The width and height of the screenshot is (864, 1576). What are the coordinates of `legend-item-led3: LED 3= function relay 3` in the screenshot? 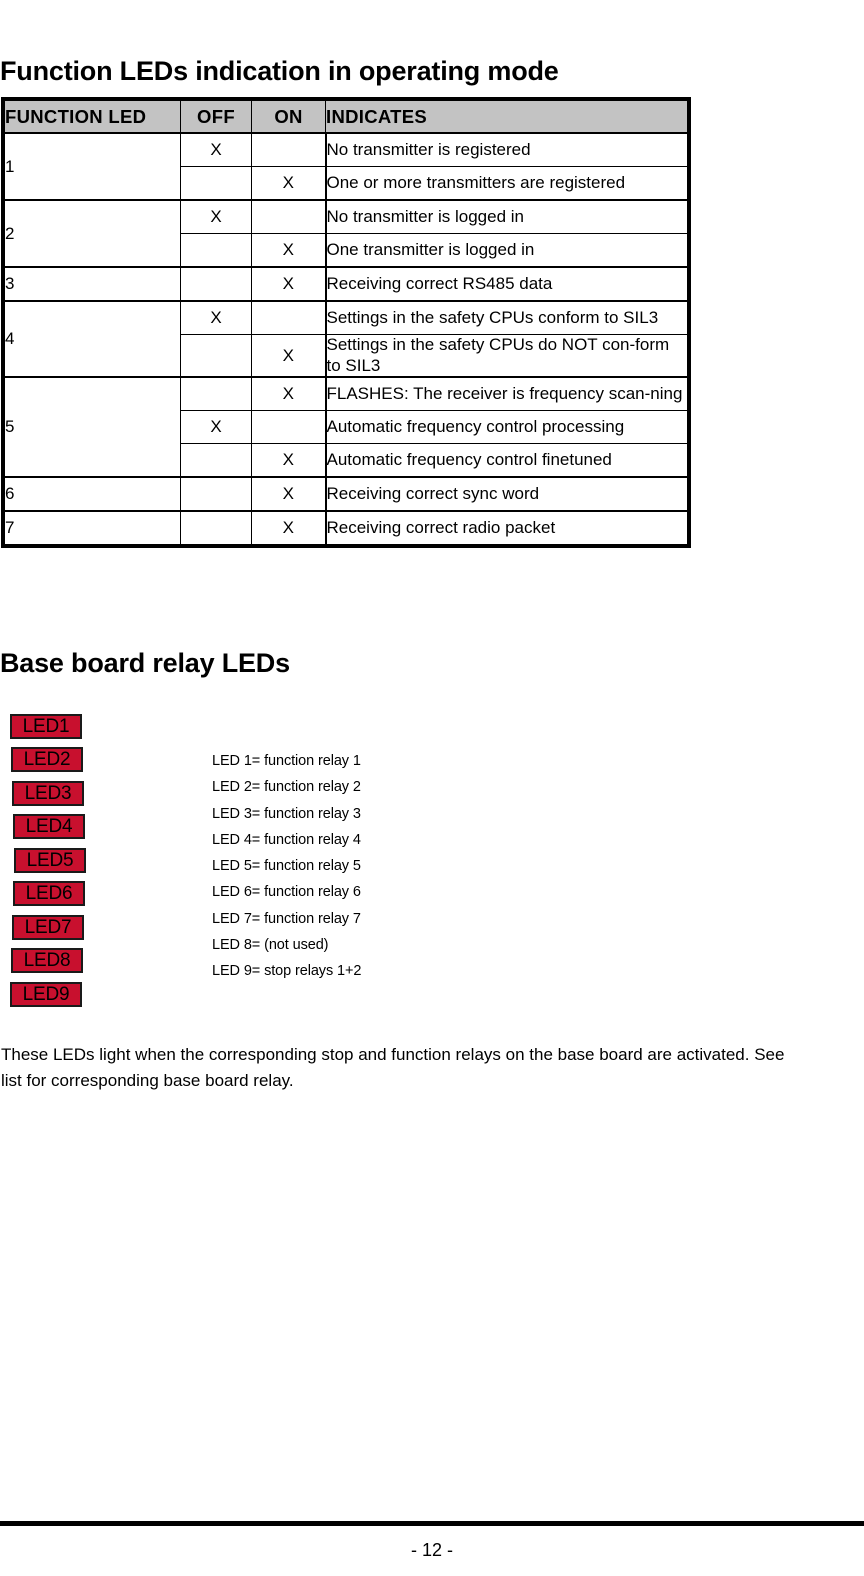 It's located at (286, 813).